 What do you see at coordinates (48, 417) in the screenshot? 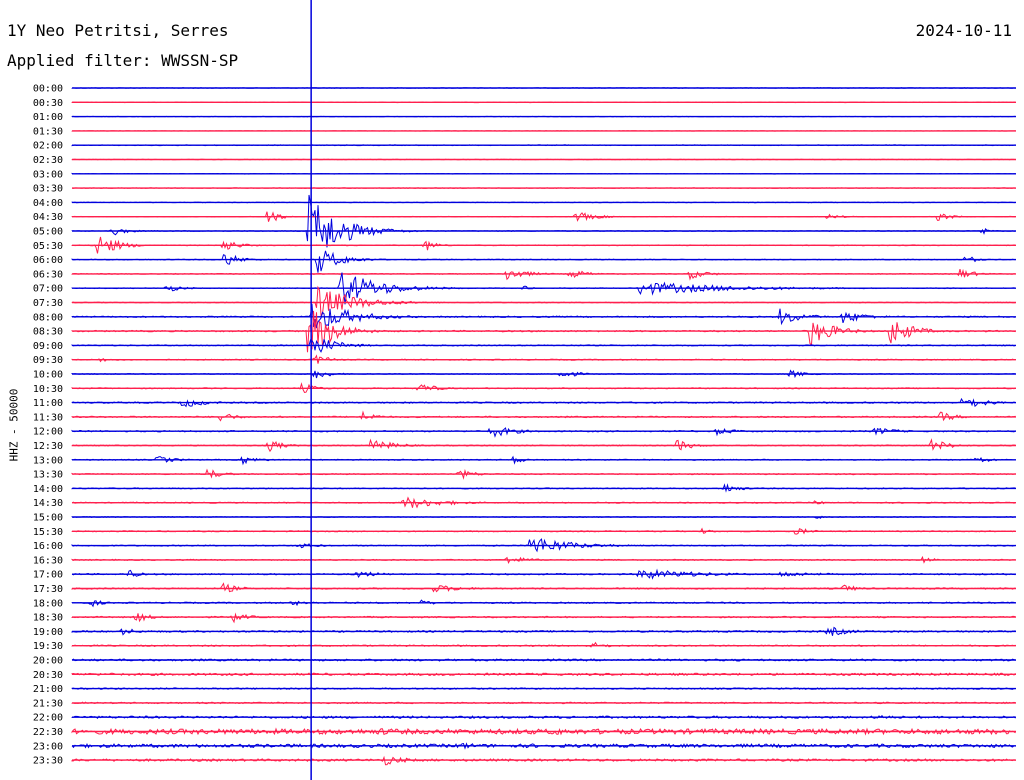
I see `row-time-label: 11:30` at bounding box center [48, 417].